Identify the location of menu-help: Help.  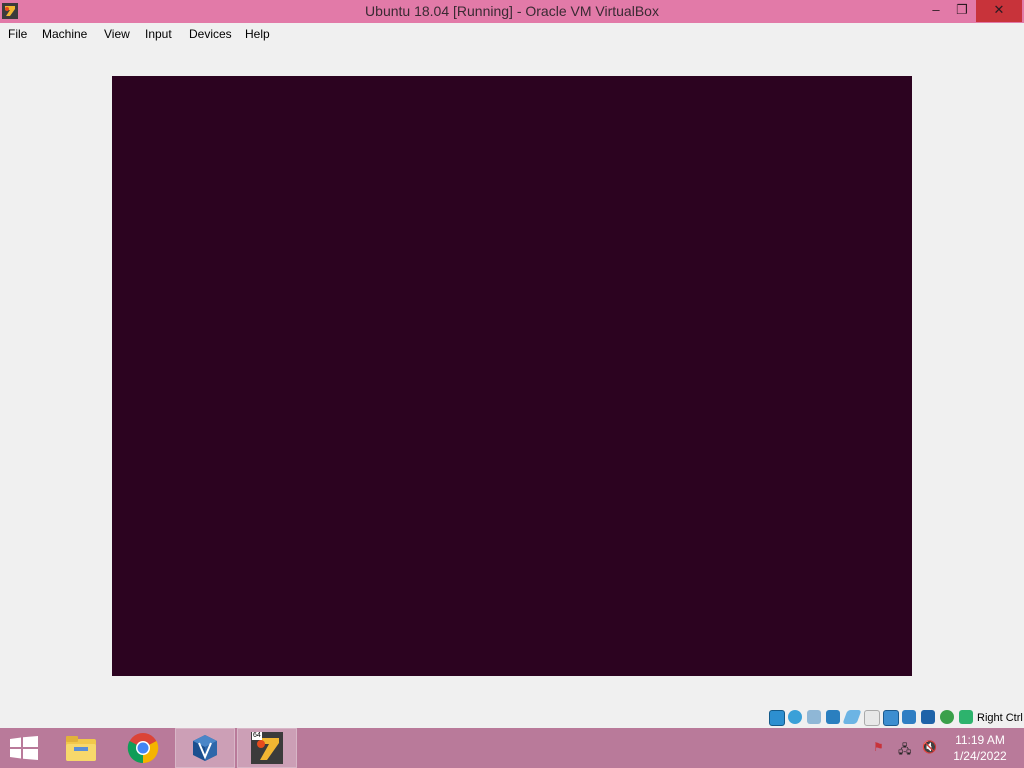
(257, 34).